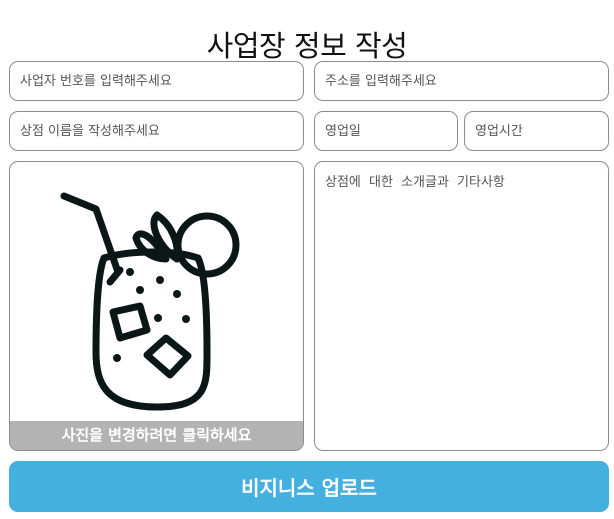 Image resolution: width=614 pixels, height=519 pixels. What do you see at coordinates (309, 486) in the screenshot?
I see `business-upload-button: 비지니스 업로드` at bounding box center [309, 486].